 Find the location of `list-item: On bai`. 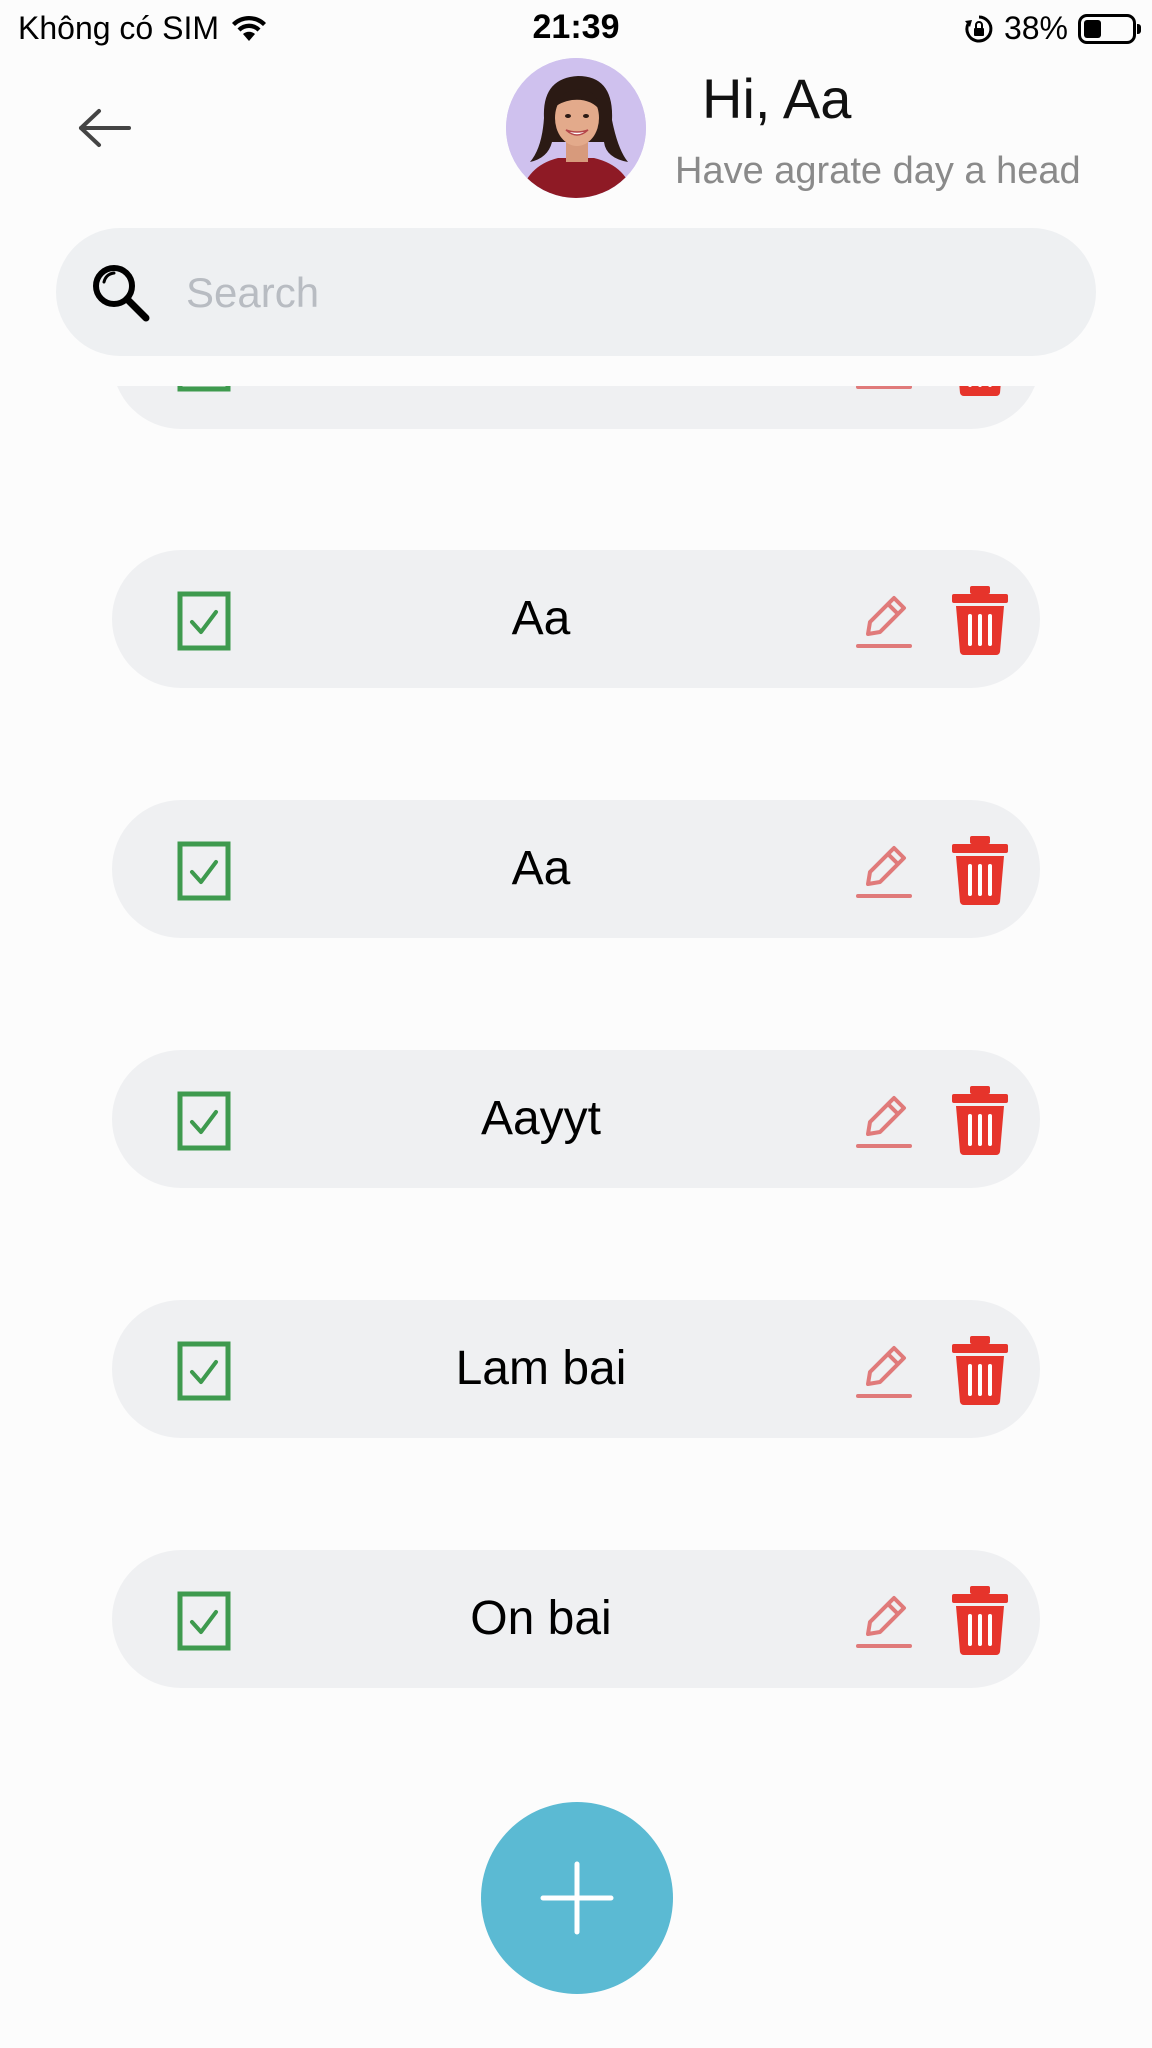

list-item: On bai is located at coordinates (576, 1619).